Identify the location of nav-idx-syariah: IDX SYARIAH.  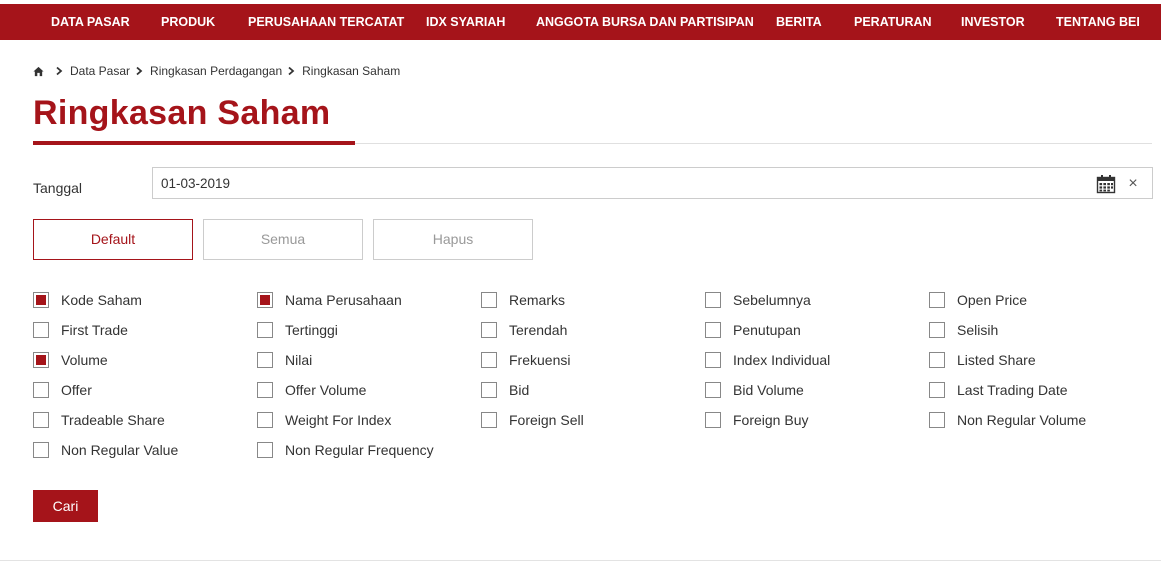
(465, 22).